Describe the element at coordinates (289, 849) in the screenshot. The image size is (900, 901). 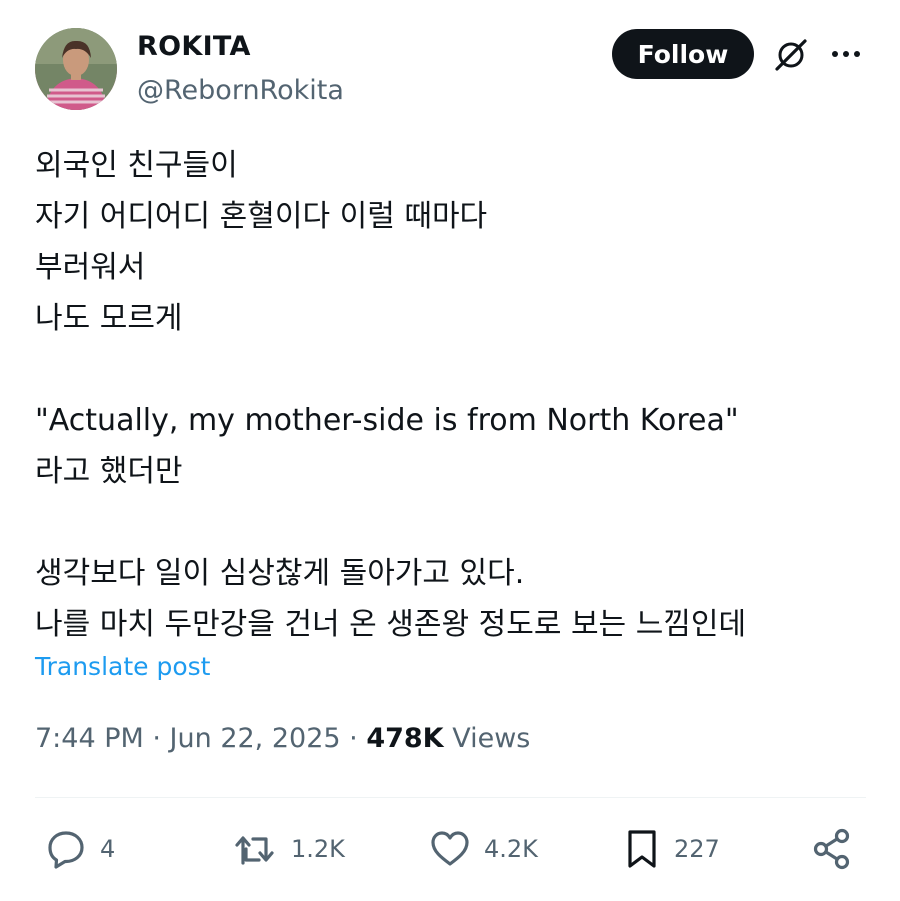
I see `repost-button: 1.2K` at that location.